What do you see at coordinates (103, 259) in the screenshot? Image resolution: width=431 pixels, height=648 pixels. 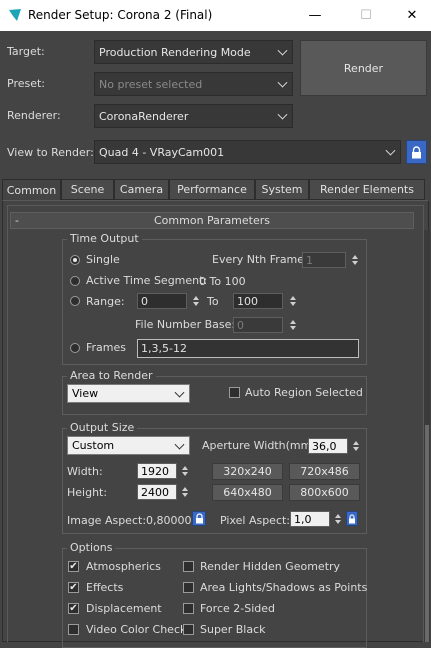 I see `single-label: Single` at bounding box center [103, 259].